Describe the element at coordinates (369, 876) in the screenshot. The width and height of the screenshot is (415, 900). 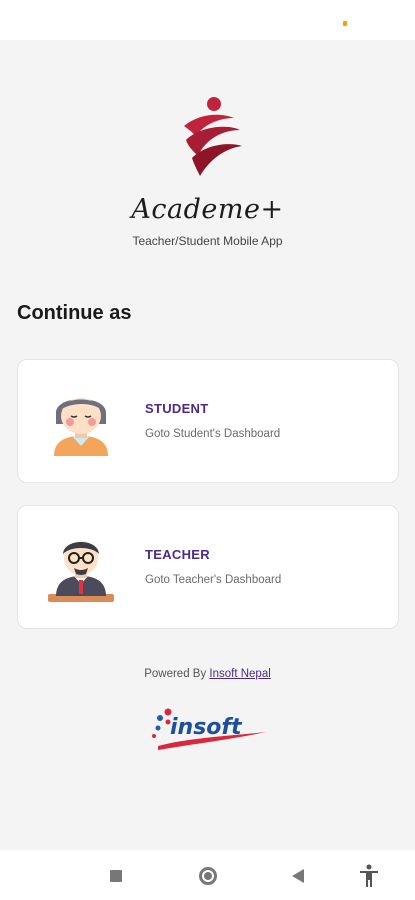
I see `accessibility-icon` at that location.